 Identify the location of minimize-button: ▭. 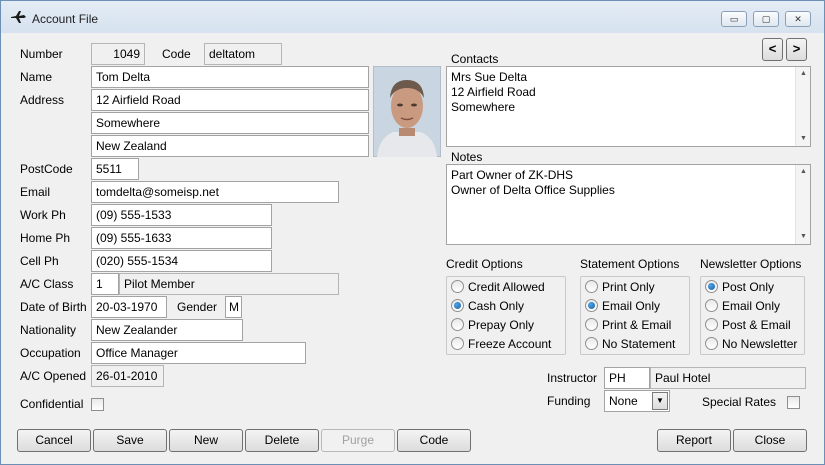
(734, 19).